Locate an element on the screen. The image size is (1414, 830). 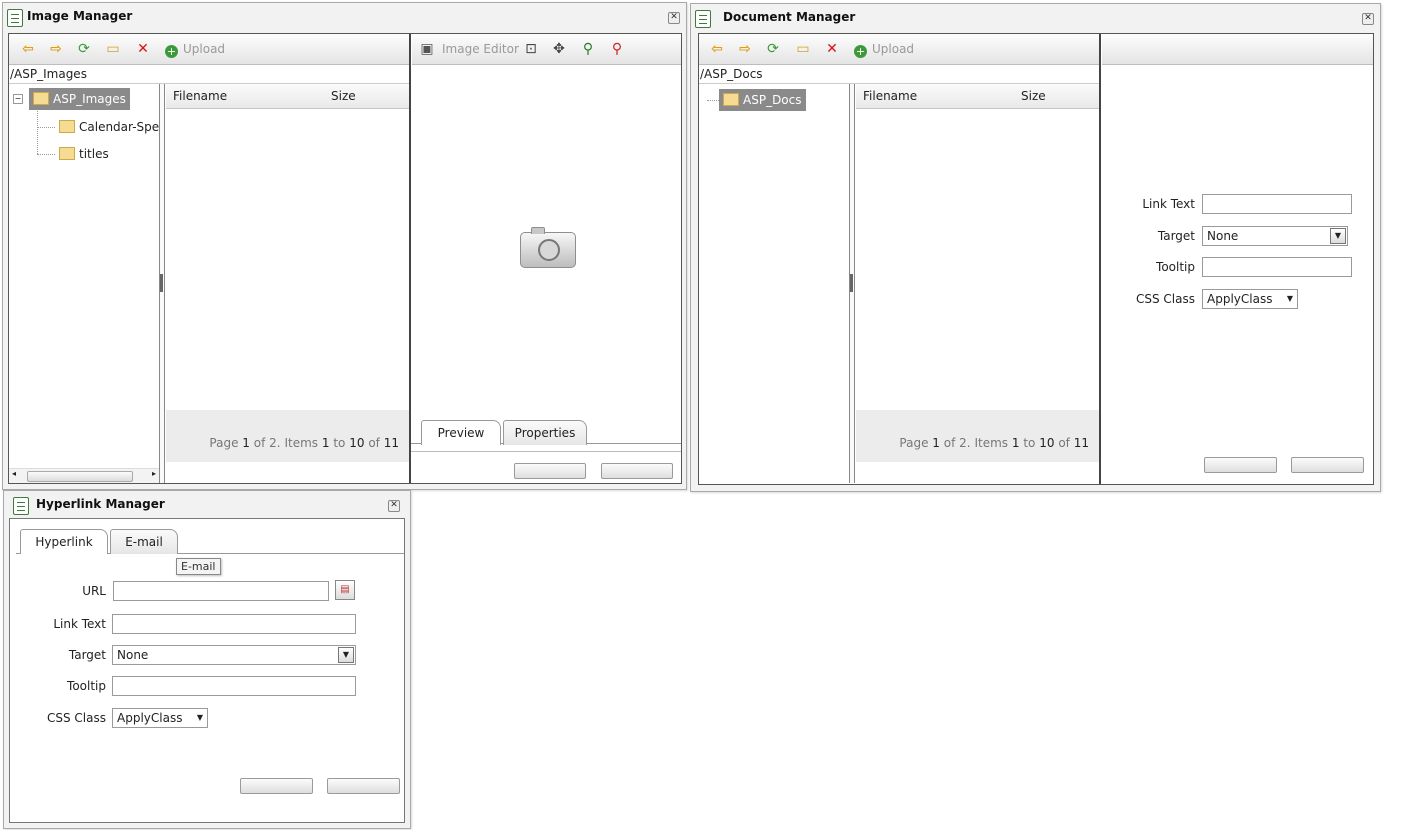
tab-preview: Preview is located at coordinates (461, 432).